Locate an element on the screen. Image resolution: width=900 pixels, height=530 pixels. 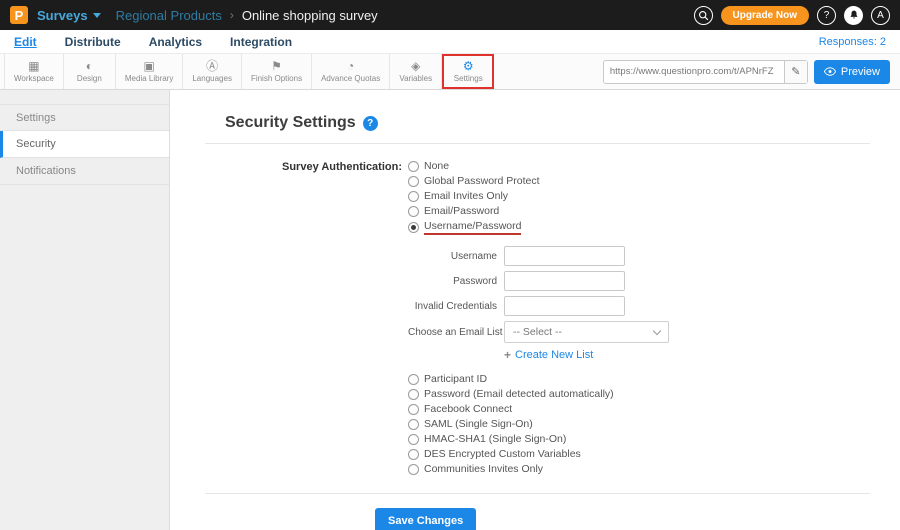
design-icon: ◐ is located at coordinates (89, 66).